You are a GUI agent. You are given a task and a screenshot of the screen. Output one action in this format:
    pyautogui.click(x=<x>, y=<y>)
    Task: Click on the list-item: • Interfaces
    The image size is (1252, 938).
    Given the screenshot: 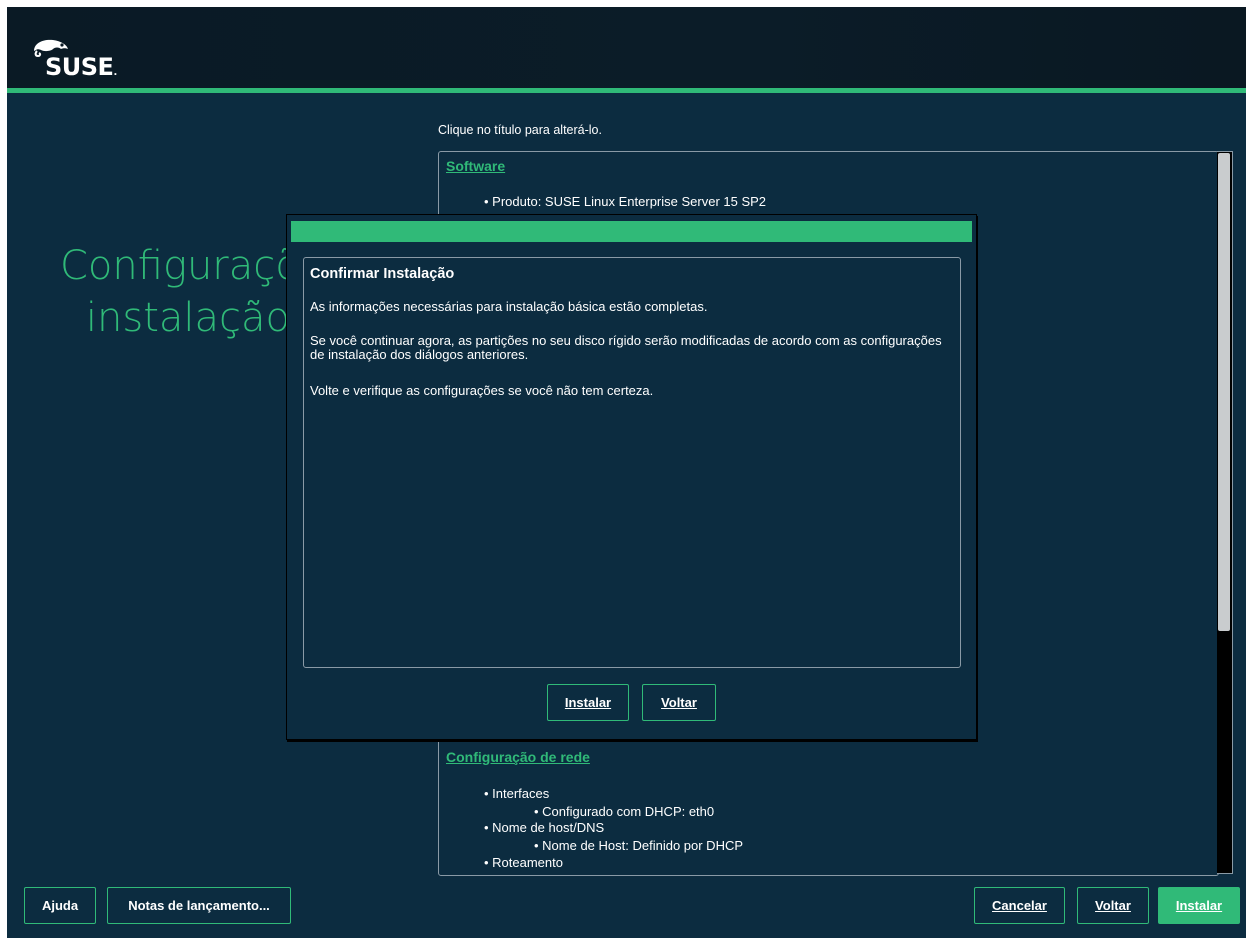 What is the action you would take?
    pyautogui.click(x=517, y=793)
    